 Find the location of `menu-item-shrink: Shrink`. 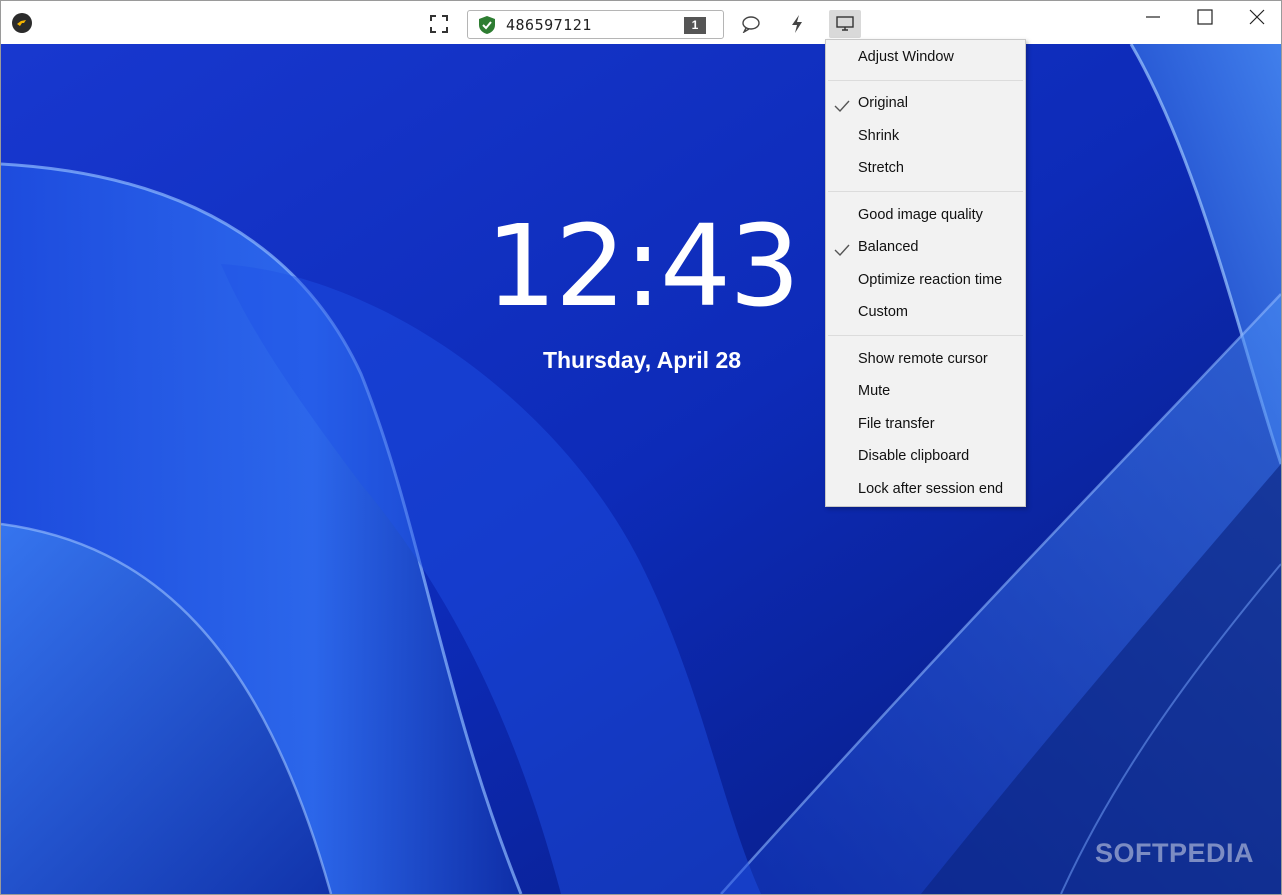

menu-item-shrink: Shrink is located at coordinates (925, 136).